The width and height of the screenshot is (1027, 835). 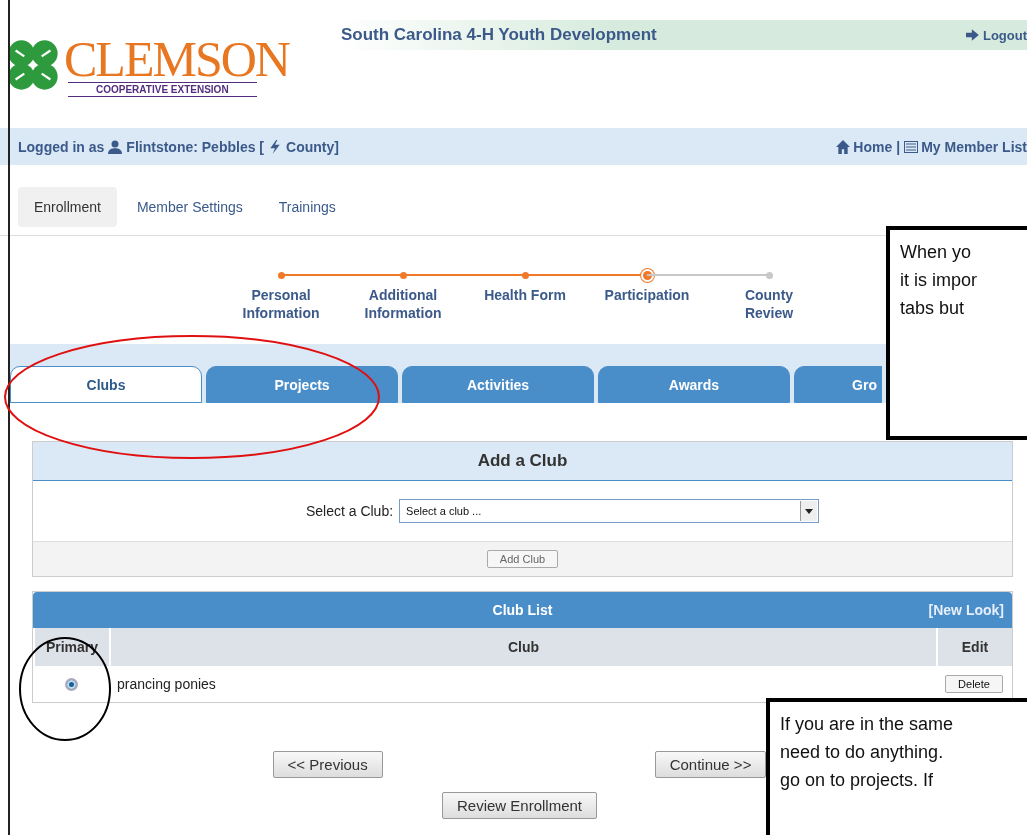 I want to click on home-link: Home, so click(x=864, y=146).